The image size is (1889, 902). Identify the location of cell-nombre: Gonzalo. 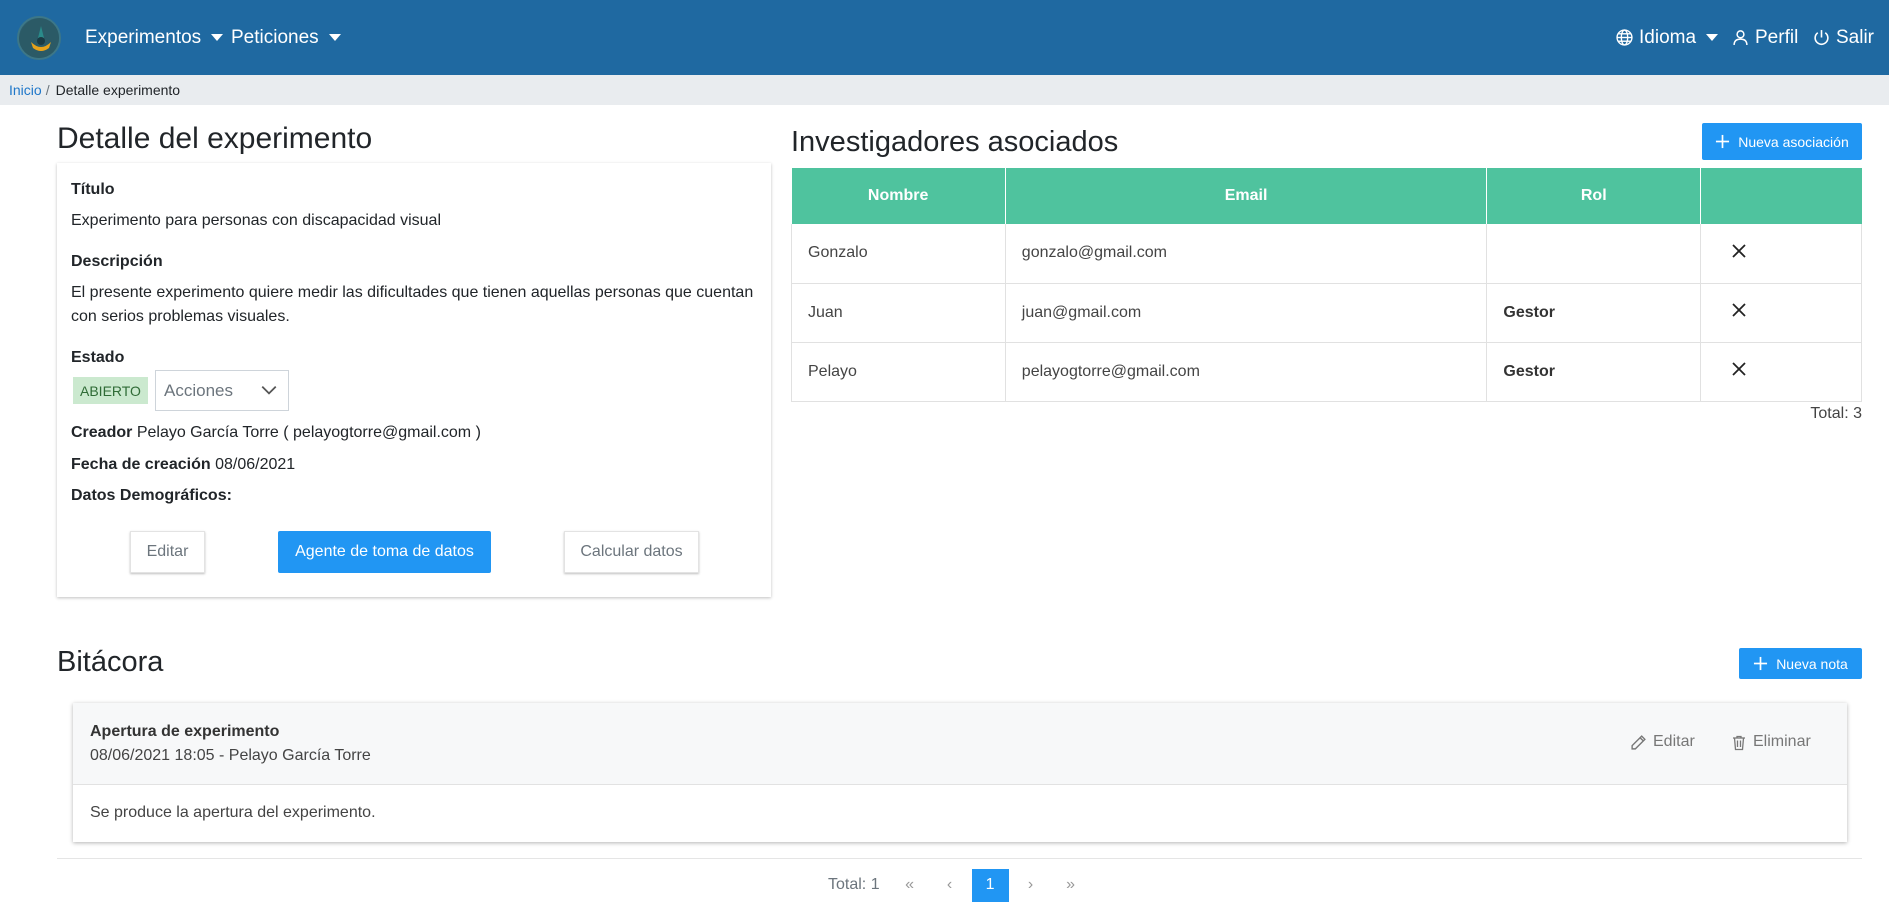
(898, 254).